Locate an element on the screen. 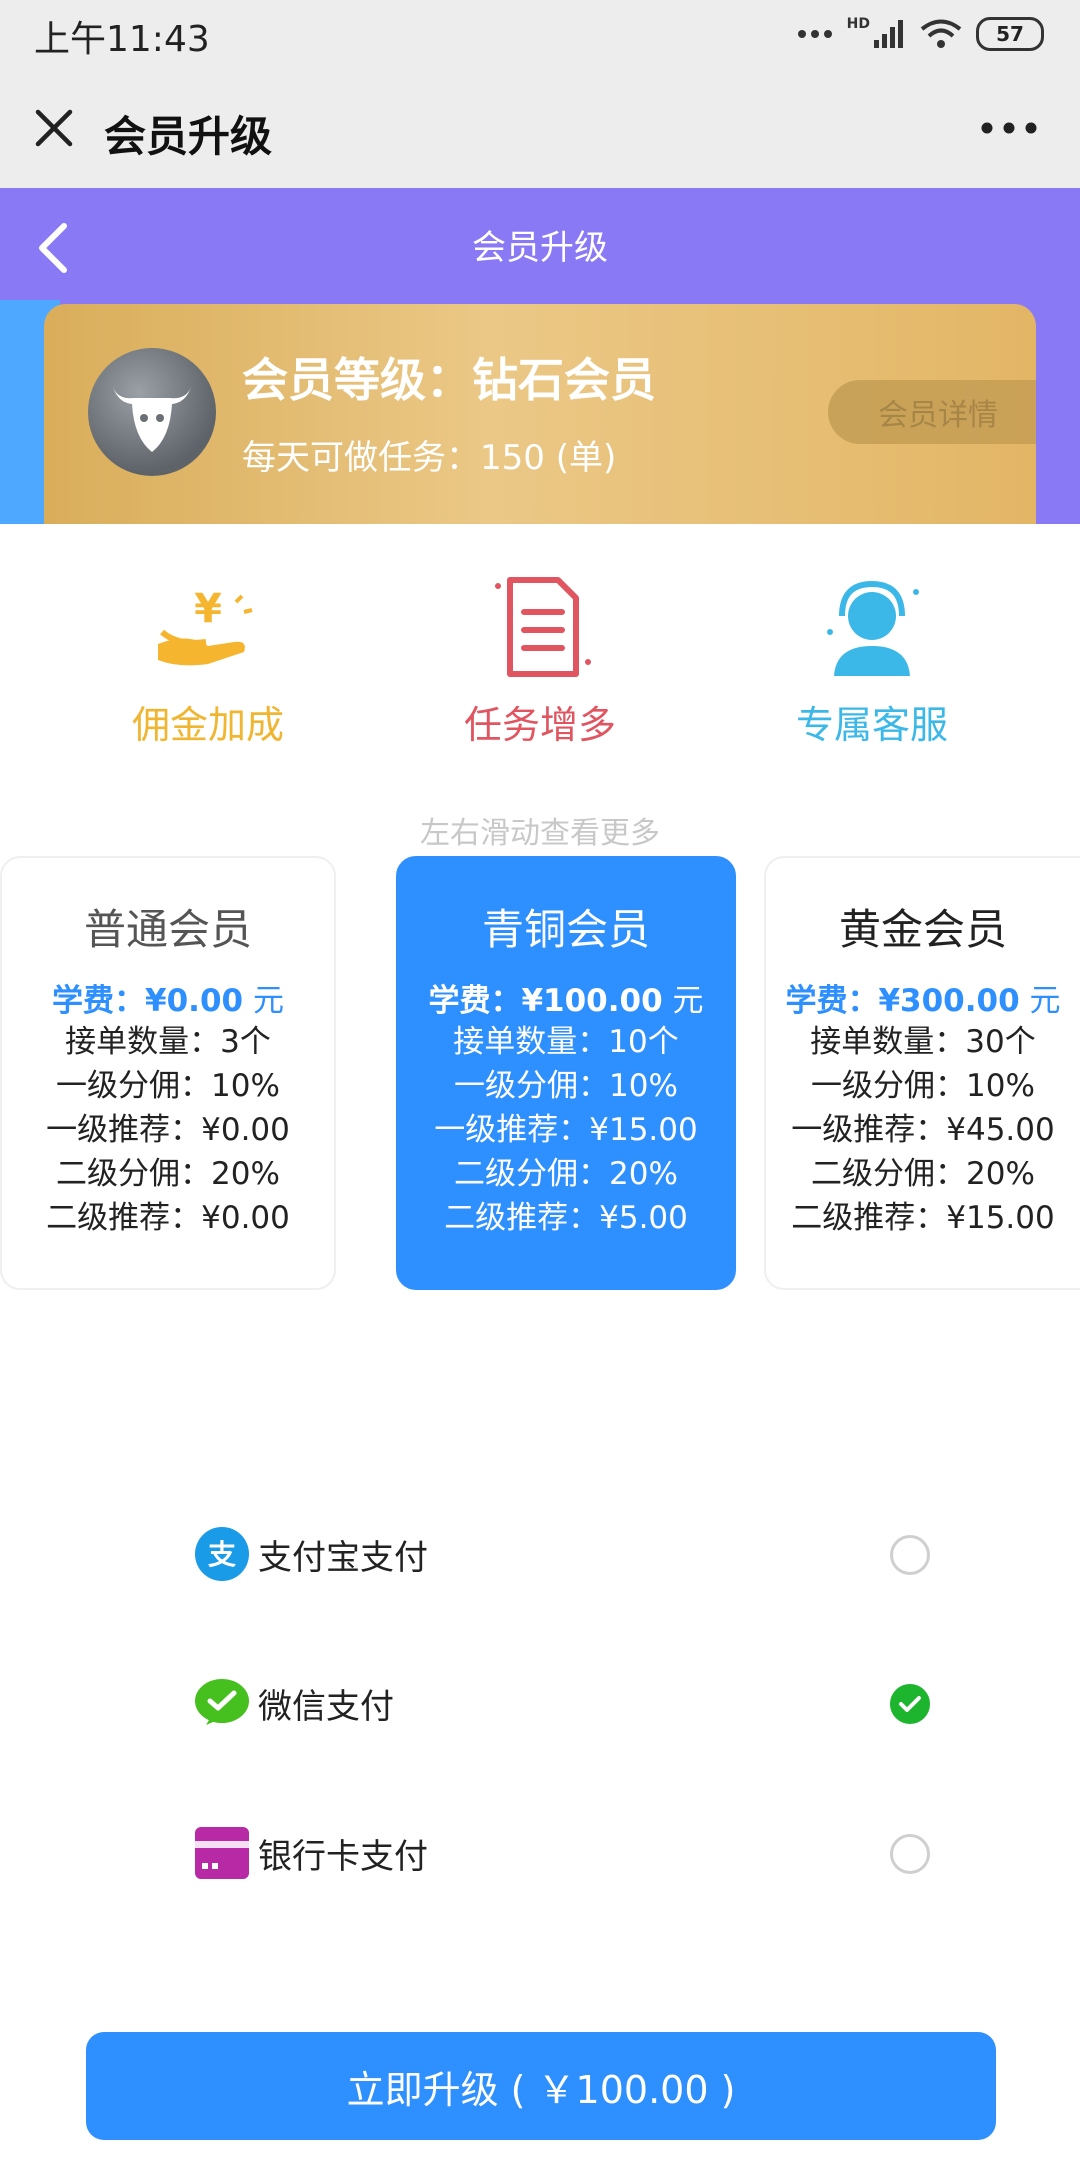  bank-card-icon is located at coordinates (222, 1853).